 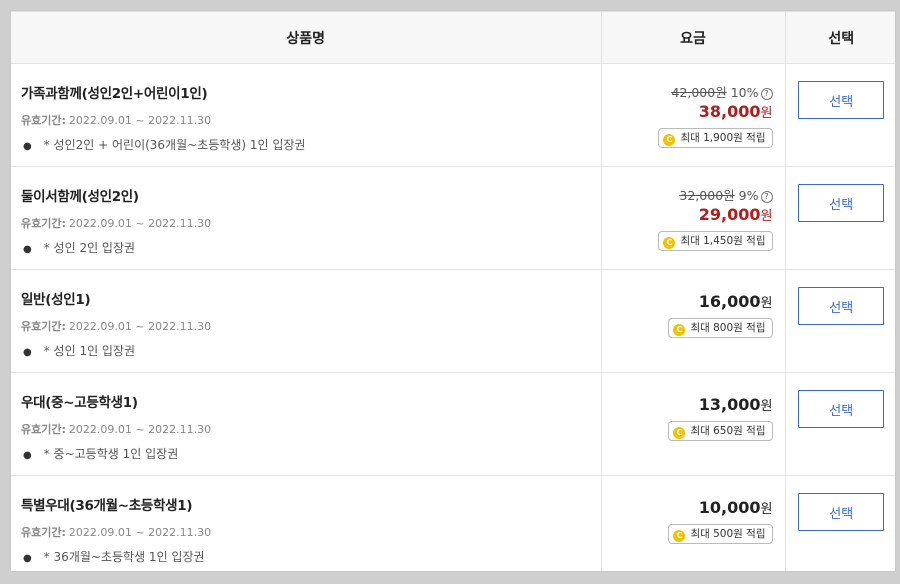 I want to click on points-badge: C 최대 800원 적립, so click(x=720, y=328).